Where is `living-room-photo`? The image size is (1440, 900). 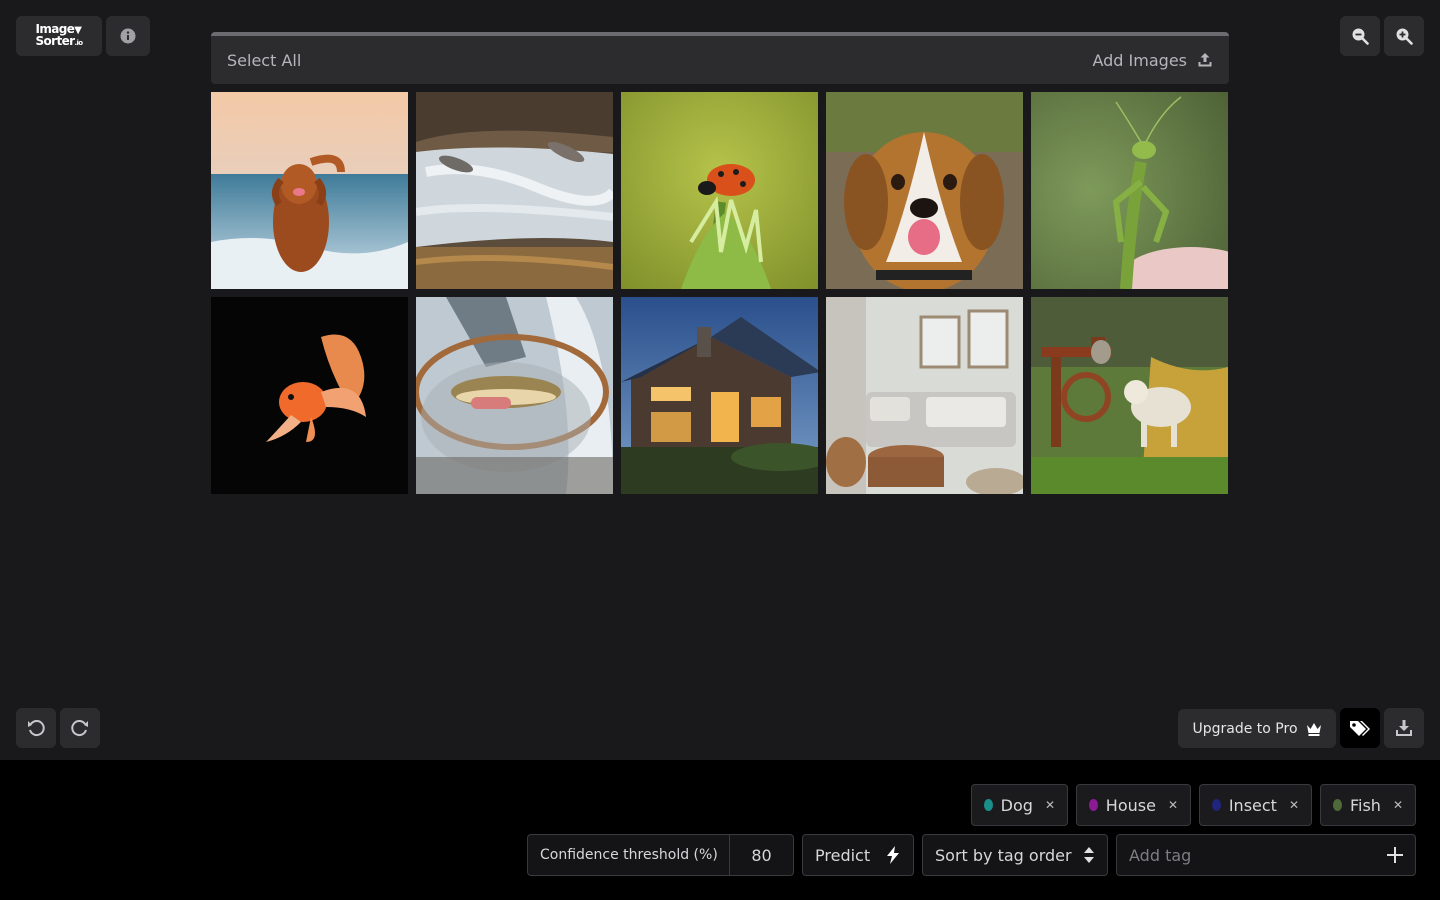 living-room-photo is located at coordinates (924, 395).